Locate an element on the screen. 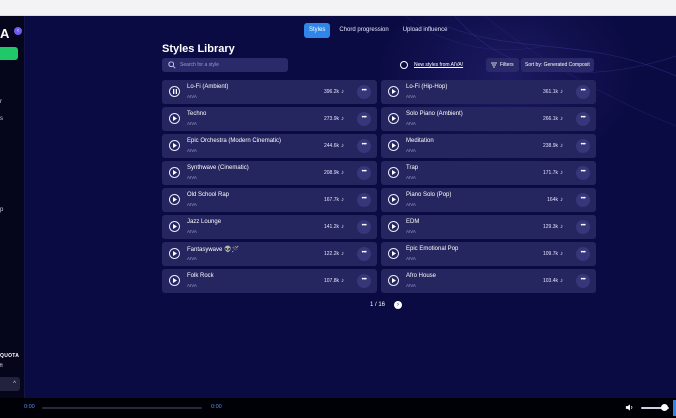 The width and height of the screenshot is (676, 418). style-name: Techno is located at coordinates (197, 114).